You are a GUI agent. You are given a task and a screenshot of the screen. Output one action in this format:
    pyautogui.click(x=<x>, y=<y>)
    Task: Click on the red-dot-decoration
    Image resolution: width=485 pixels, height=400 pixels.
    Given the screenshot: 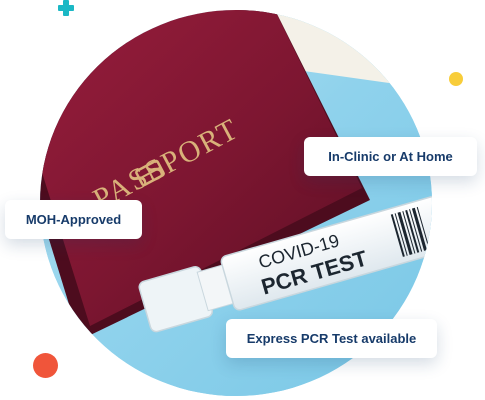 What is the action you would take?
    pyautogui.click(x=45, y=365)
    